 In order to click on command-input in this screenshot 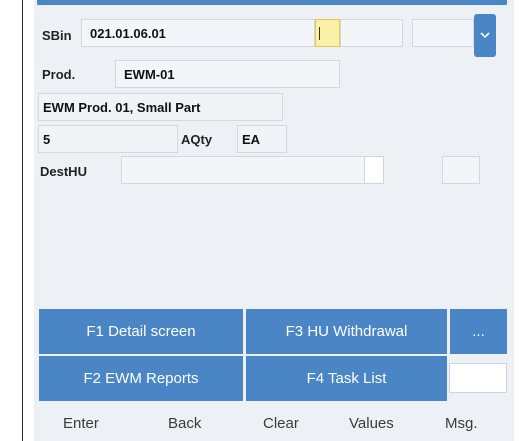, I will do `click(478, 378)`.